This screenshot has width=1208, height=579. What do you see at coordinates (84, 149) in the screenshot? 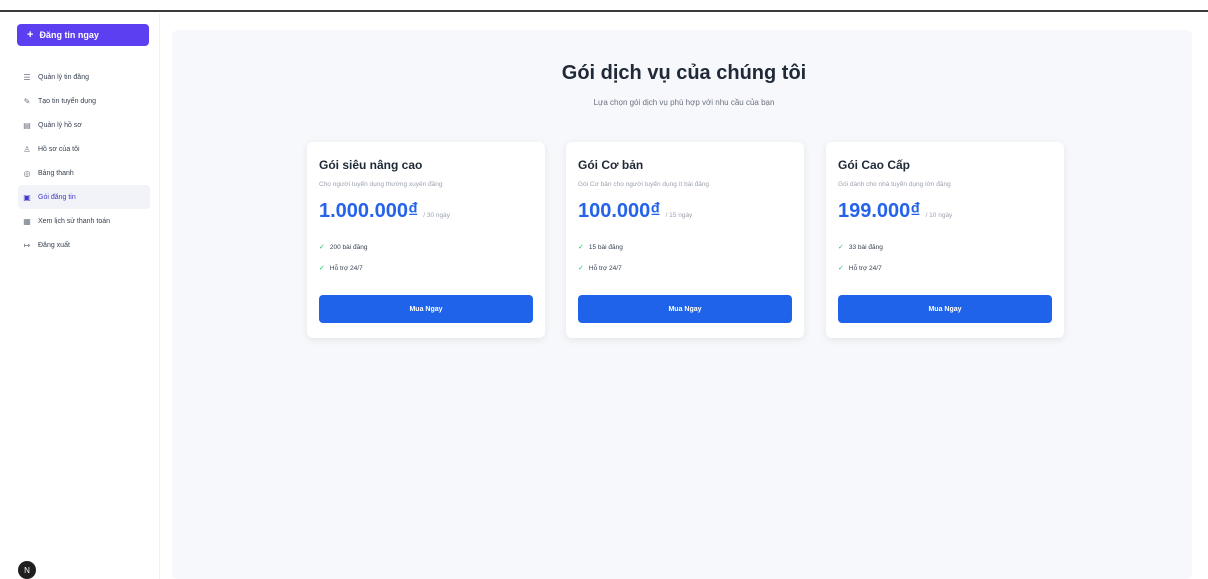
I see `sidebar-item-my-profile: ♙ Hồ sơ của tôi` at bounding box center [84, 149].